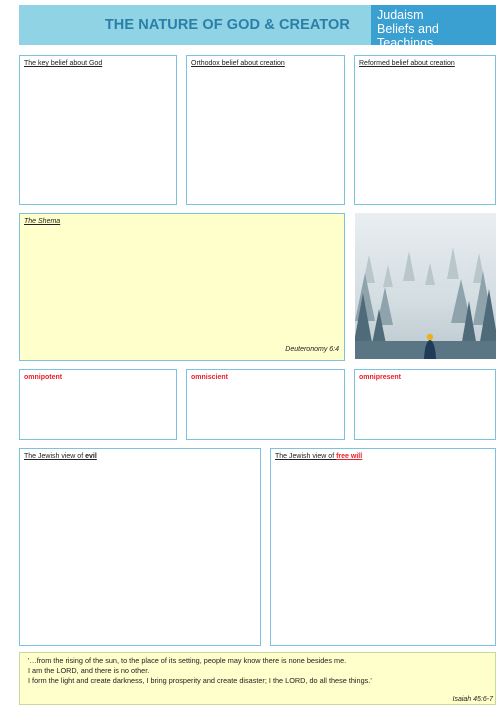  What do you see at coordinates (265, 130) in the screenshot?
I see `orthodox-creation-box: Orthodox belief about creation` at bounding box center [265, 130].